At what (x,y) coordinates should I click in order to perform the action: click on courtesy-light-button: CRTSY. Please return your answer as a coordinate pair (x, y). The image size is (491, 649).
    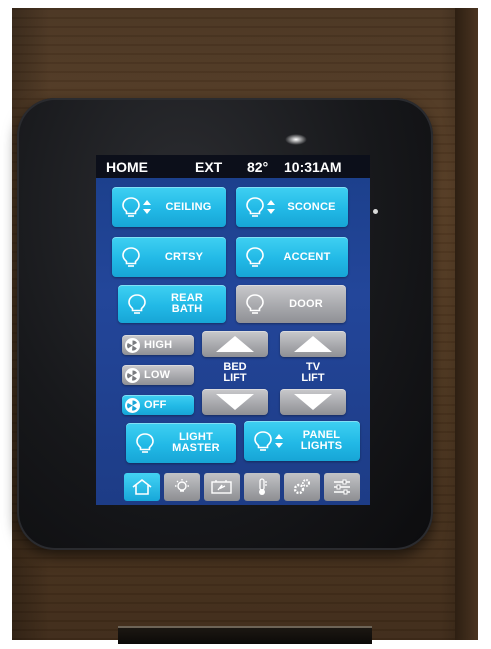
    Looking at the image, I should click on (169, 257).